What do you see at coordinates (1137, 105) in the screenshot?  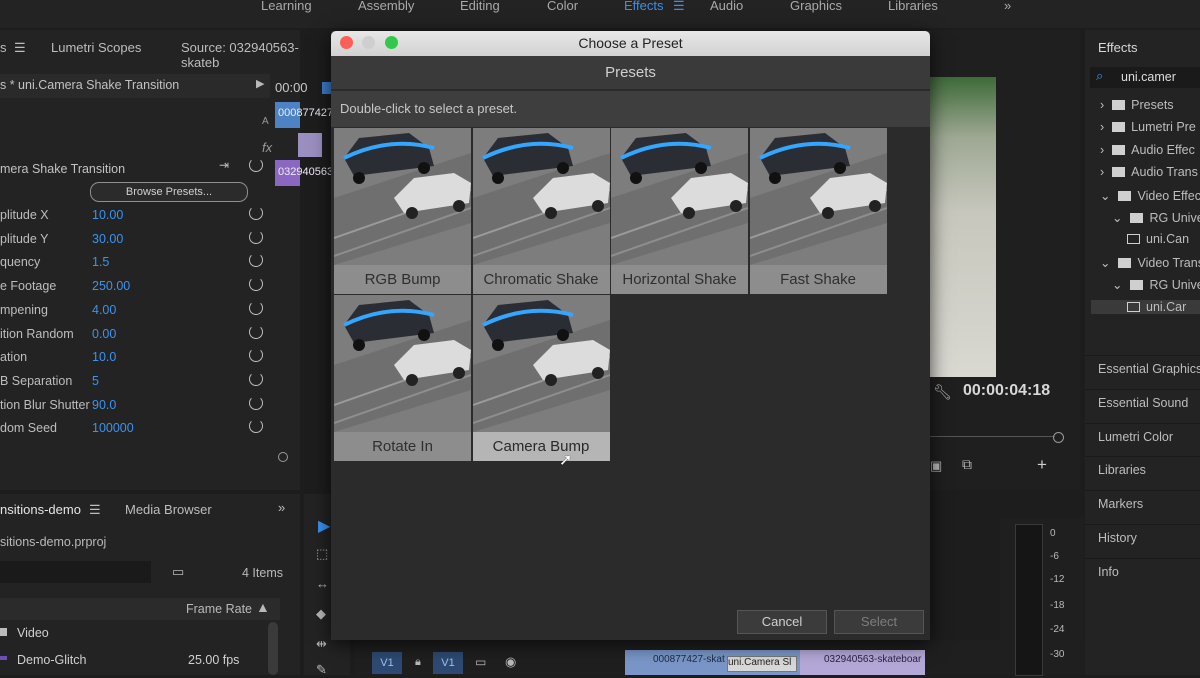 I see `effects-tree-item: › Presets` at bounding box center [1137, 105].